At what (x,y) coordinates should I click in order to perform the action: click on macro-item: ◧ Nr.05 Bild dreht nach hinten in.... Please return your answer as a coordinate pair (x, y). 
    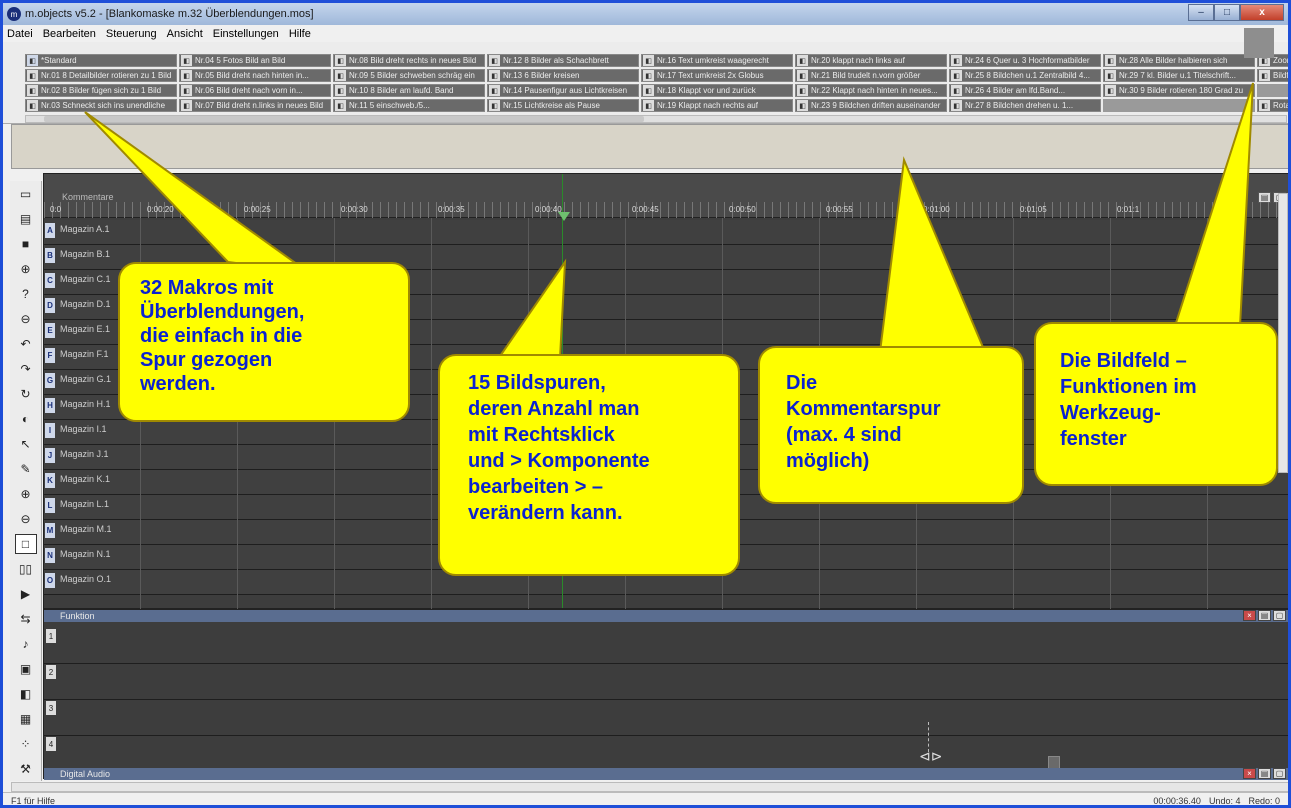
    Looking at the image, I should click on (255, 75).